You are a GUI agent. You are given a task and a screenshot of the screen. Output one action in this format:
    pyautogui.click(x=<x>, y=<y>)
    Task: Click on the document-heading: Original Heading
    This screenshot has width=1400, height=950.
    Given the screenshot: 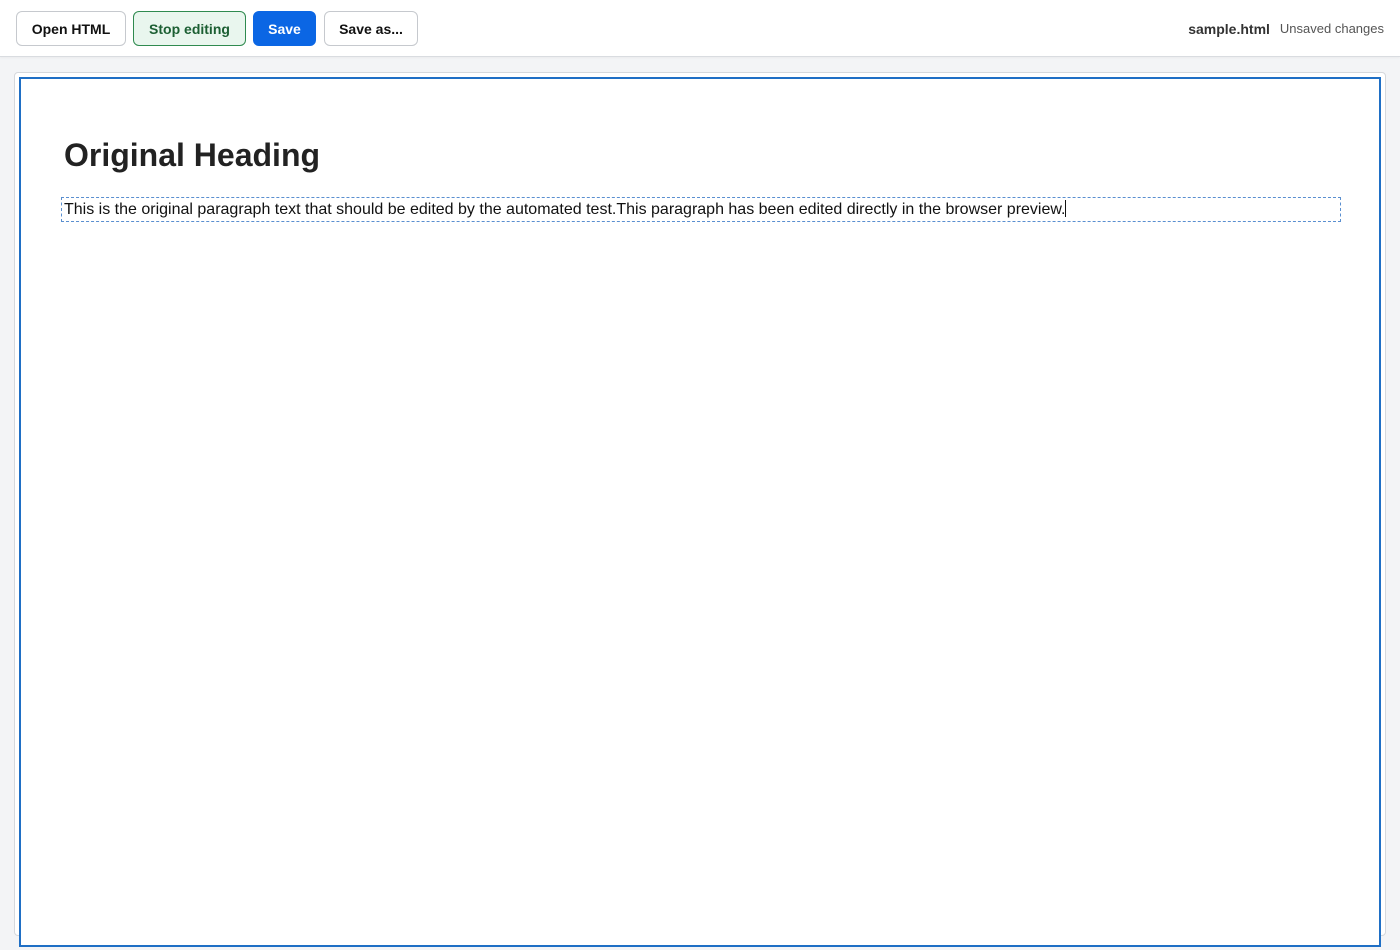 What is the action you would take?
    pyautogui.click(x=192, y=155)
    